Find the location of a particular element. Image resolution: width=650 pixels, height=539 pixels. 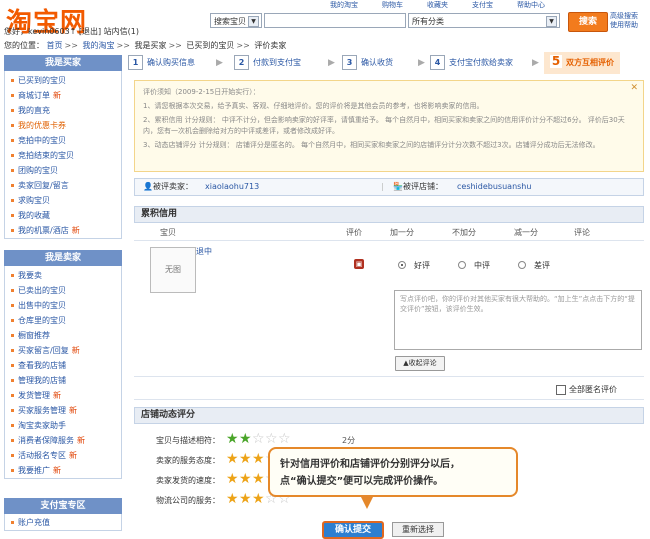

sidebar-item: 消费者保障服务新 is located at coordinates (63, 440).